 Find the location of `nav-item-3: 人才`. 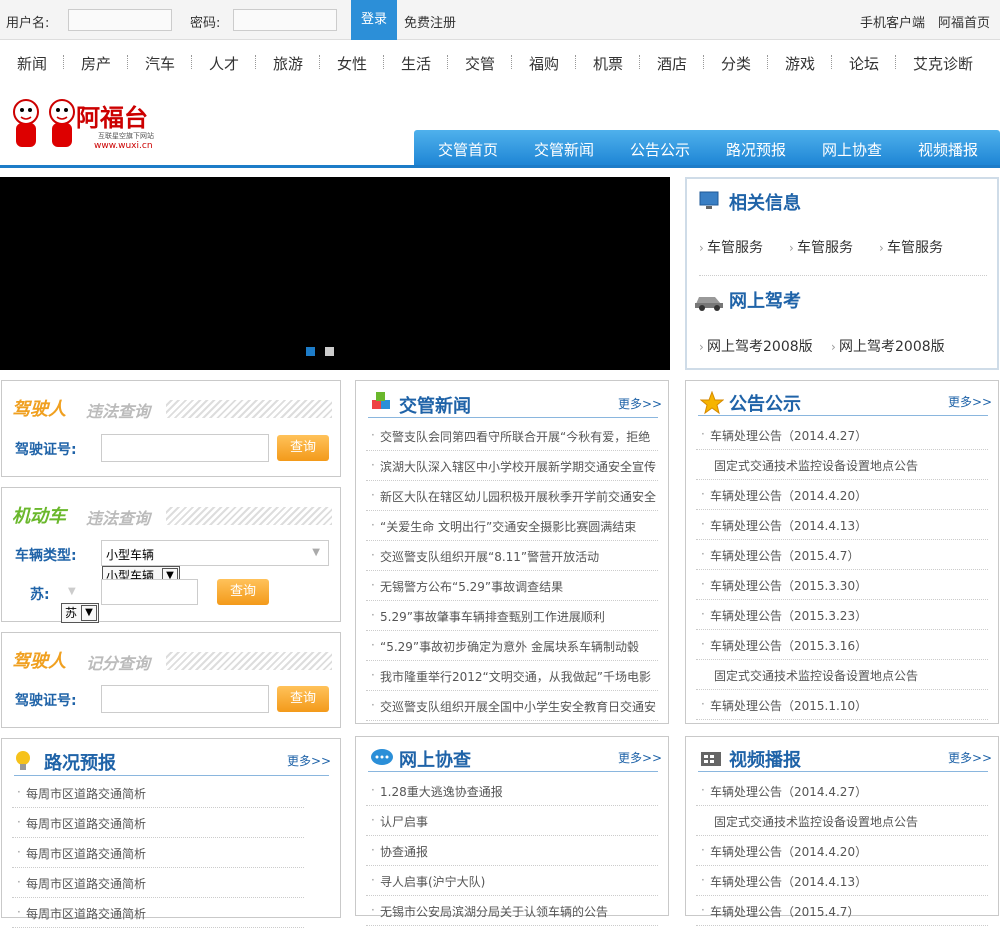

nav-item-3: 人才 is located at coordinates (224, 63).